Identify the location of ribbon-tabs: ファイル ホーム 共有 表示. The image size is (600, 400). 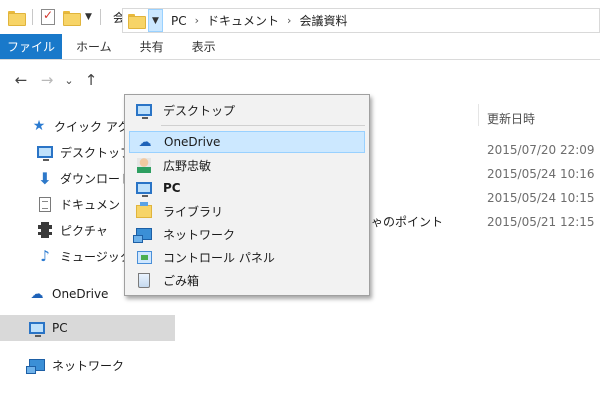
(300, 47).